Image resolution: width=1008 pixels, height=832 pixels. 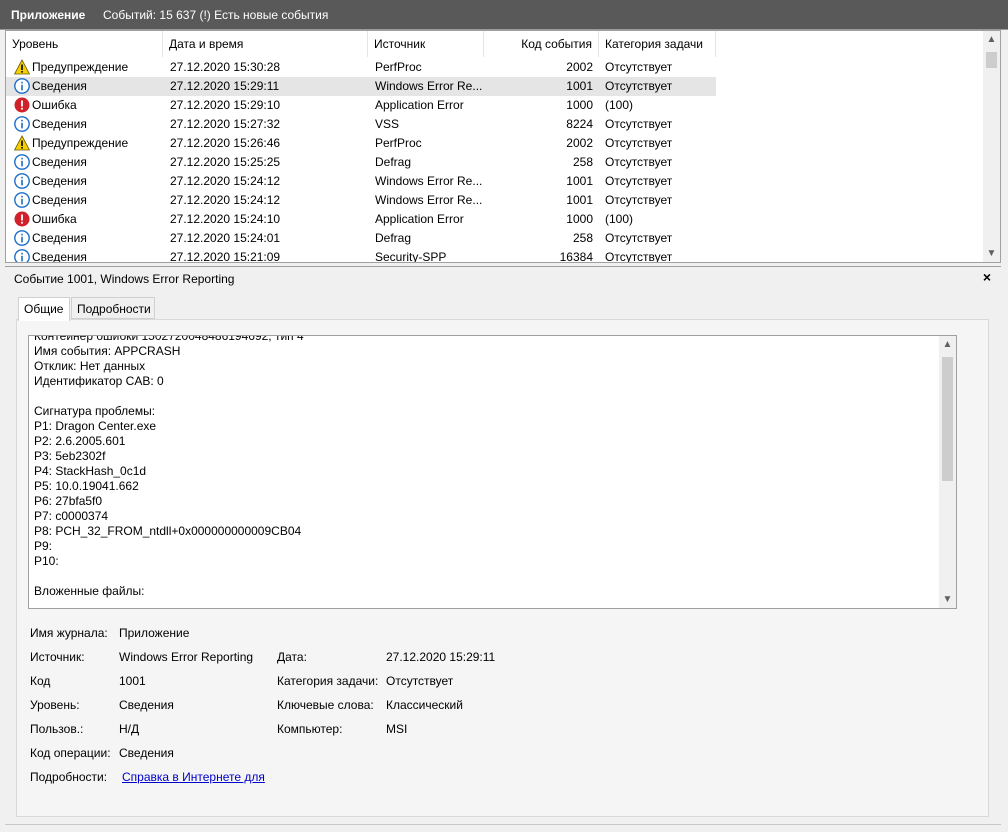 I want to click on close-icon: ×, so click(x=987, y=277).